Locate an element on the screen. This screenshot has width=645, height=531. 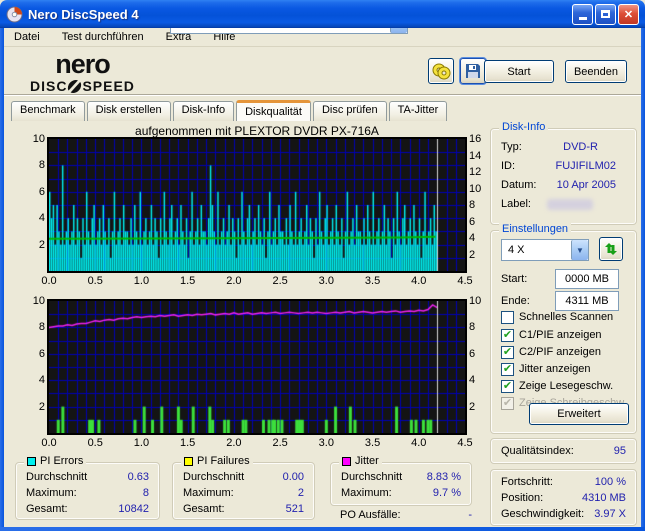
save-button is located at coordinates (473, 71).